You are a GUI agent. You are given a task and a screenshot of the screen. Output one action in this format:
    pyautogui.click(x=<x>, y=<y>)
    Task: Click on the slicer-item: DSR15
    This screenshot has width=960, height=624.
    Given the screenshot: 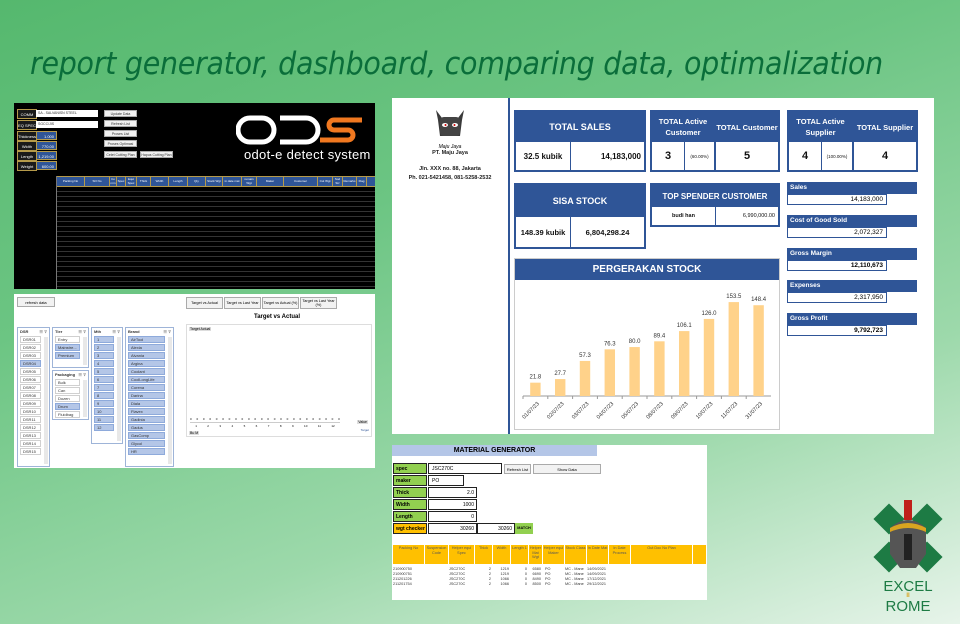 What is the action you would take?
    pyautogui.click(x=30, y=451)
    